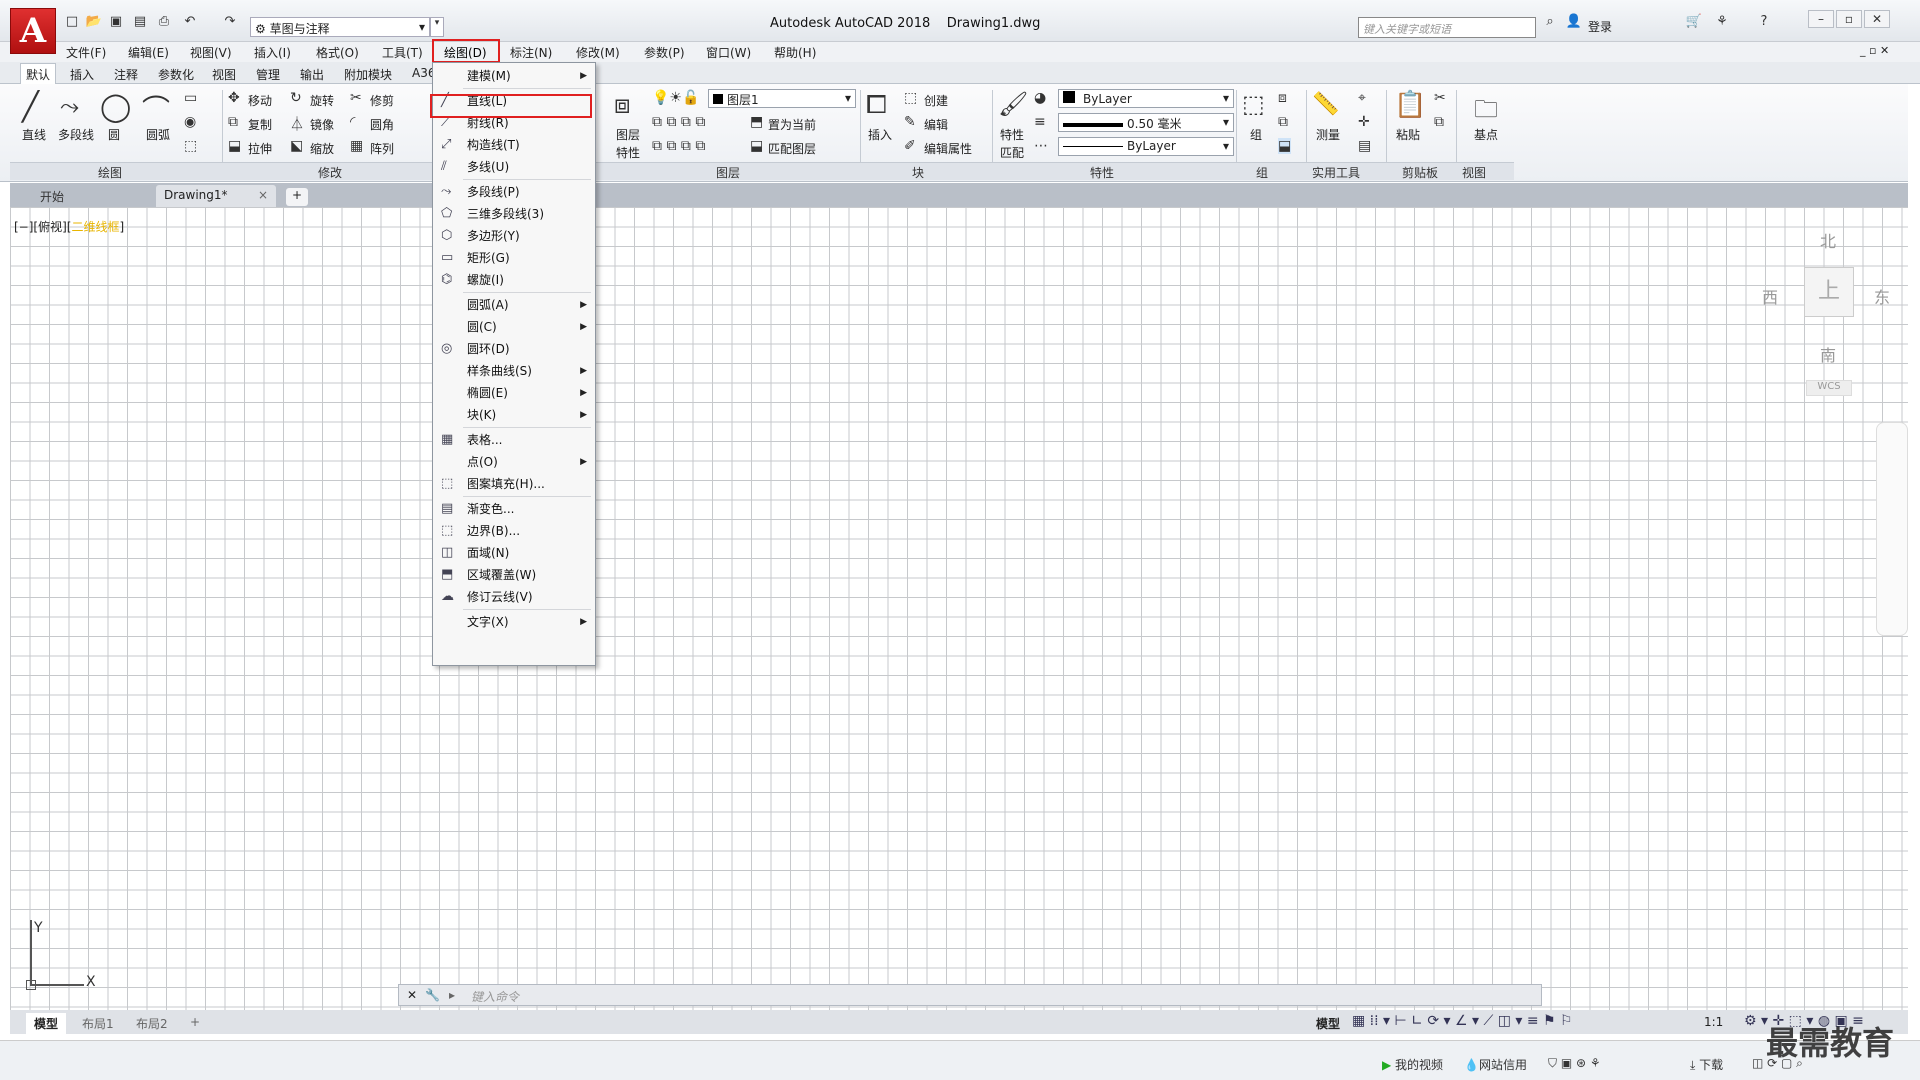 The width and height of the screenshot is (1920, 1080). What do you see at coordinates (1495, 1064) in the screenshot?
I see `net-credit-link: 💧网站信用` at bounding box center [1495, 1064].